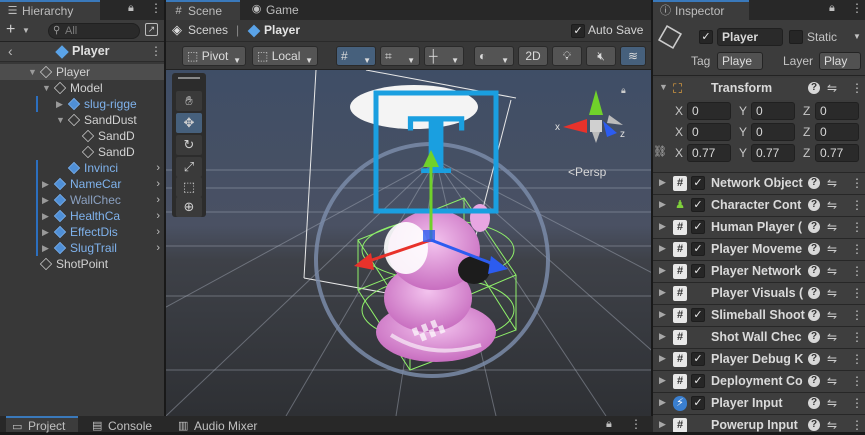 The image size is (865, 435). Describe the element at coordinates (837, 111) in the screenshot. I see `position-z-field: 0` at that location.